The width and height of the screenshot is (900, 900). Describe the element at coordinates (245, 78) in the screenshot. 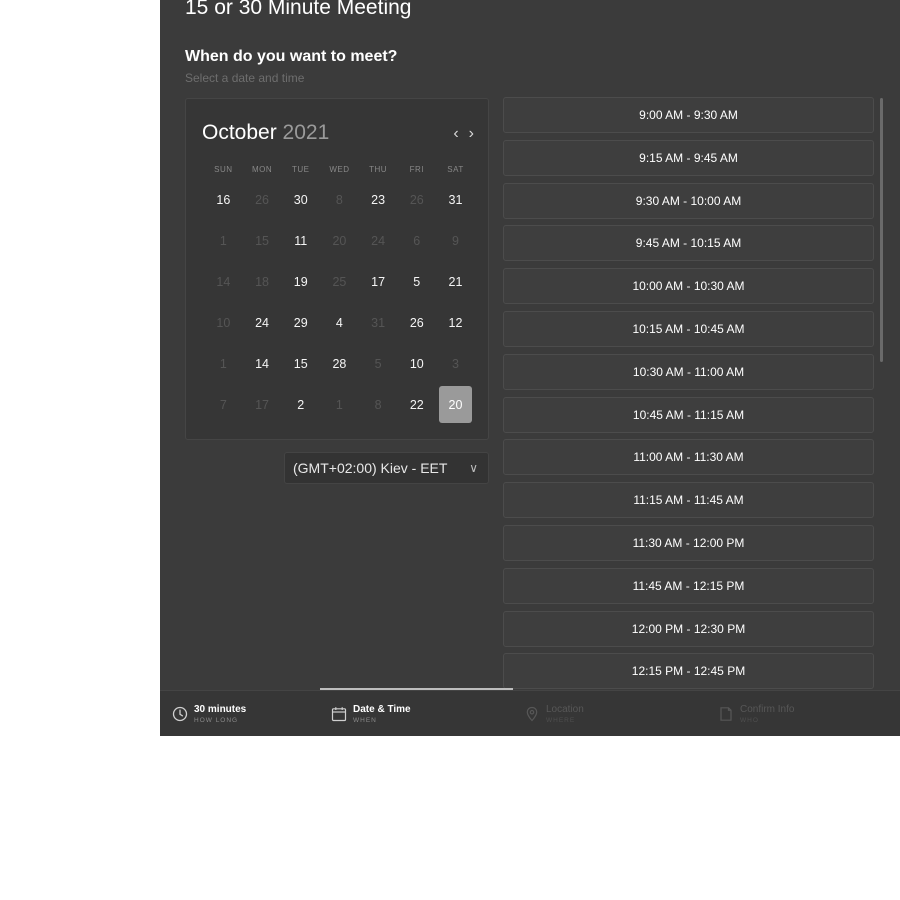

I see `question-subtitle: Select a date and time` at that location.